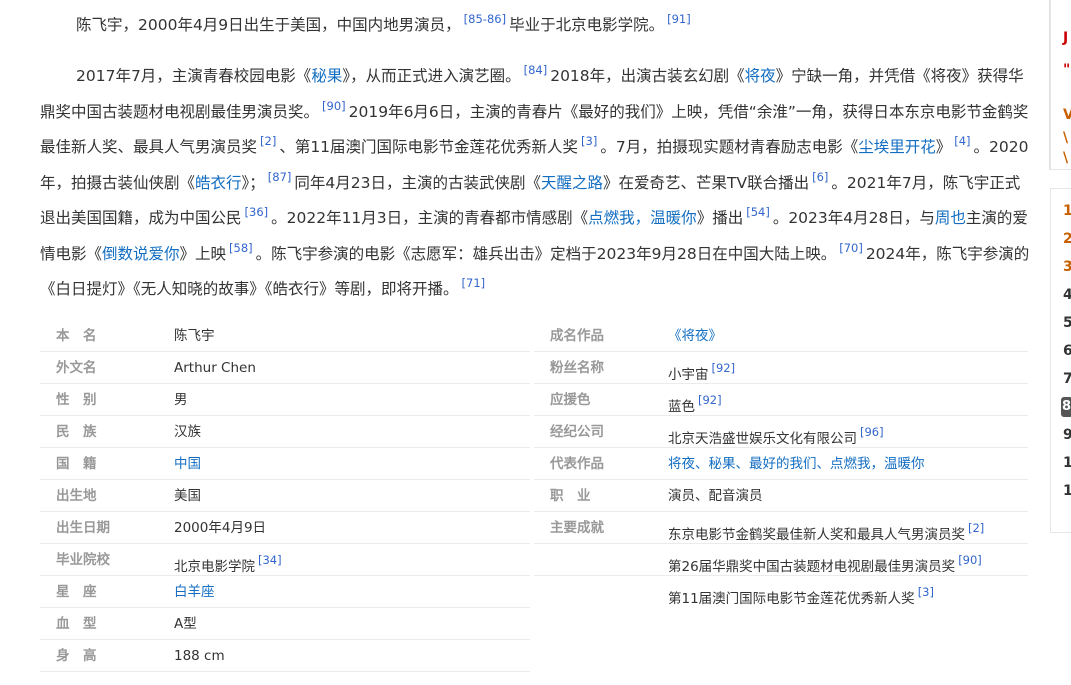 The image size is (1071, 685). I want to click on info-row-zodiac: 星 座 白羊座, so click(285, 592).